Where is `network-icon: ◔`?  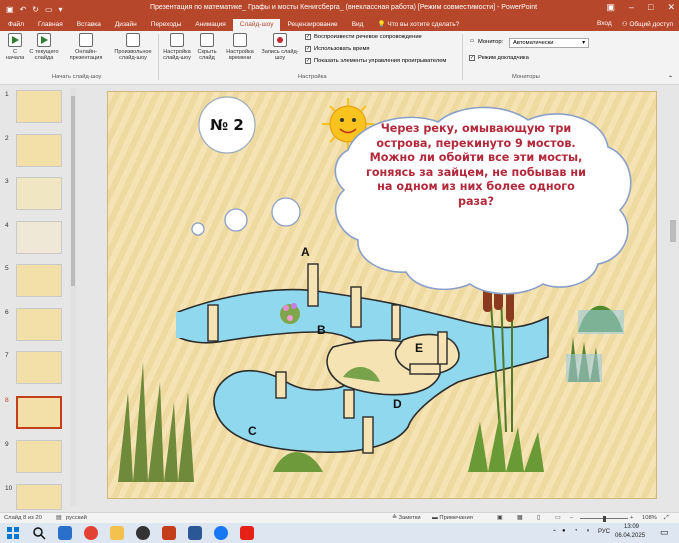
network-icon: ◔ is located at coordinates (576, 531).